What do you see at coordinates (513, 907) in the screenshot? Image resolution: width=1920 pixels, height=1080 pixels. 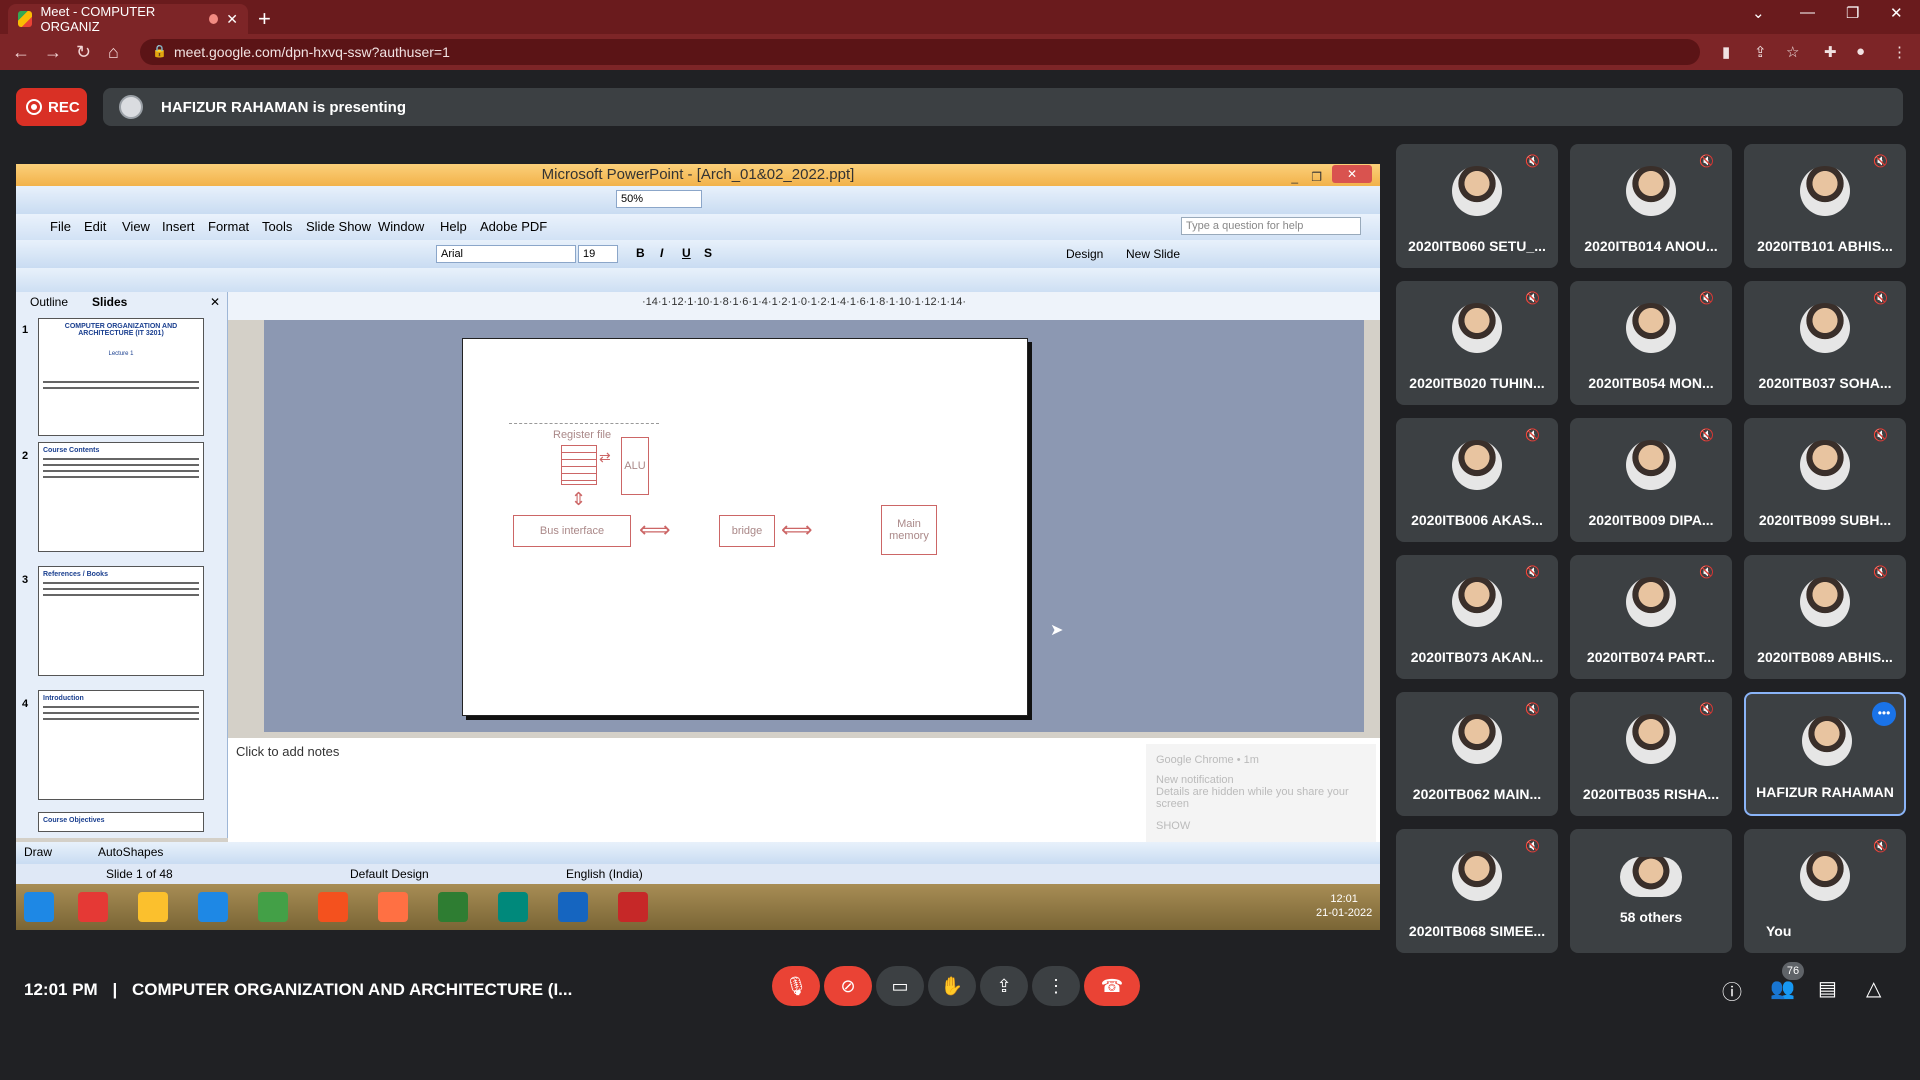 I see `store-icon` at bounding box center [513, 907].